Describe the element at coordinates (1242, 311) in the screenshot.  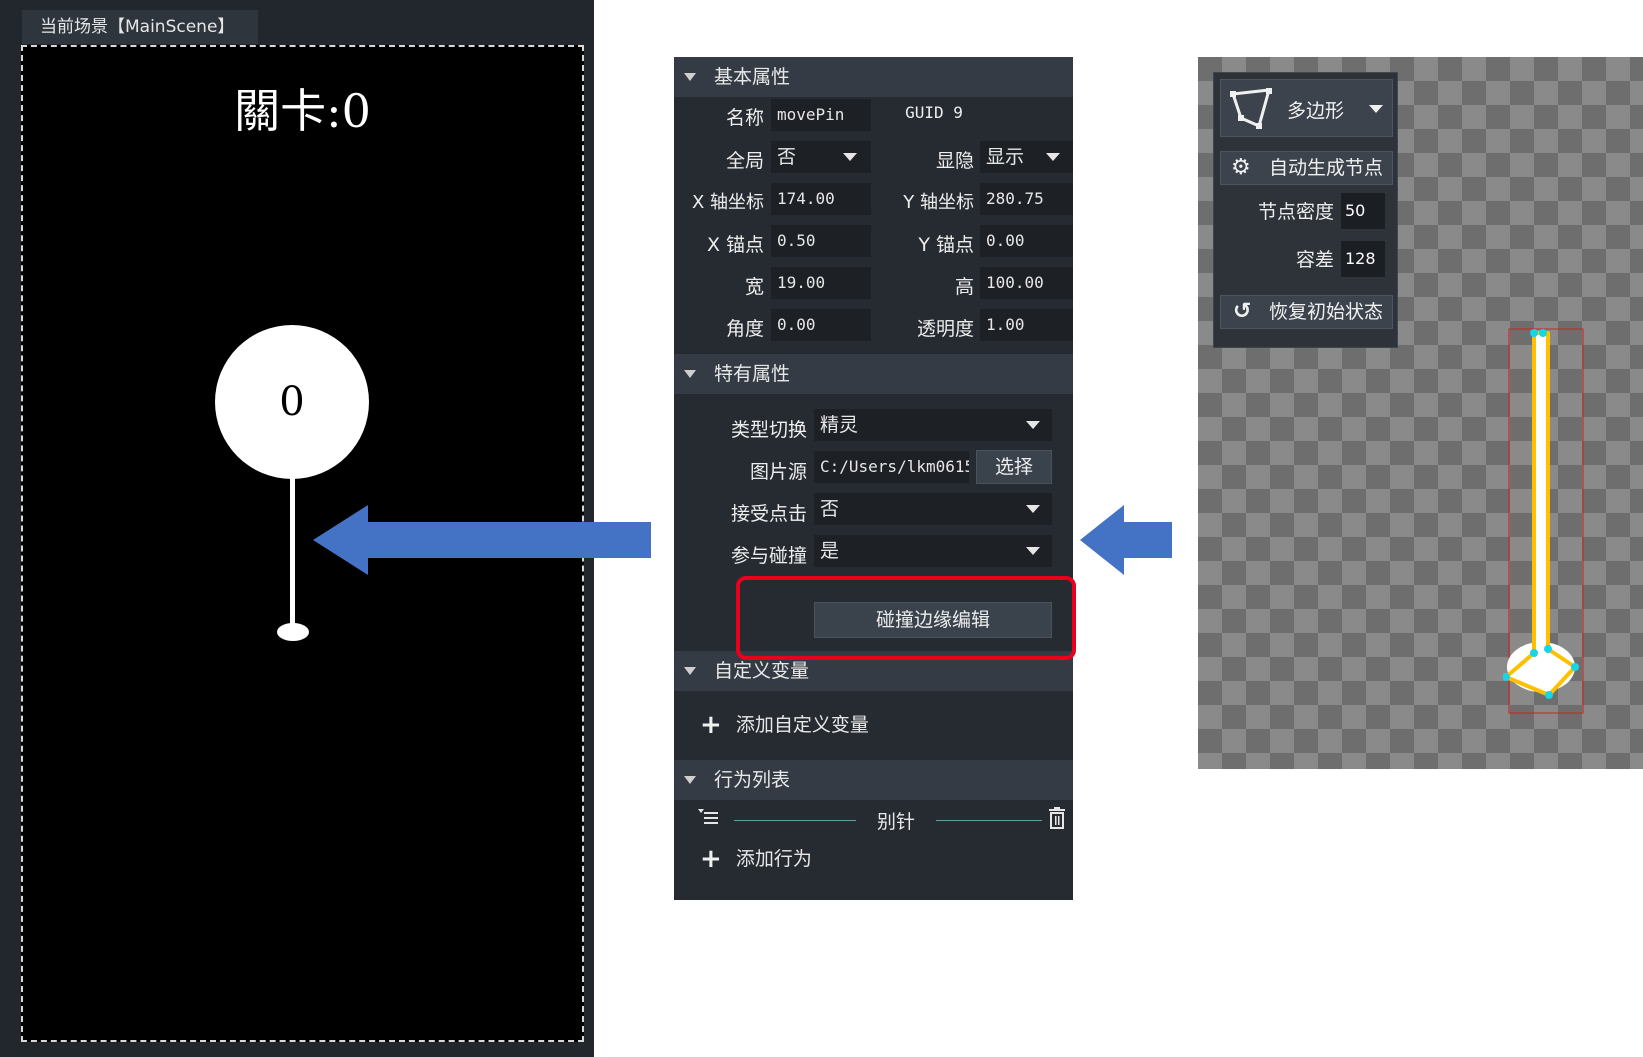
I see `undo-icon: ↺` at that location.